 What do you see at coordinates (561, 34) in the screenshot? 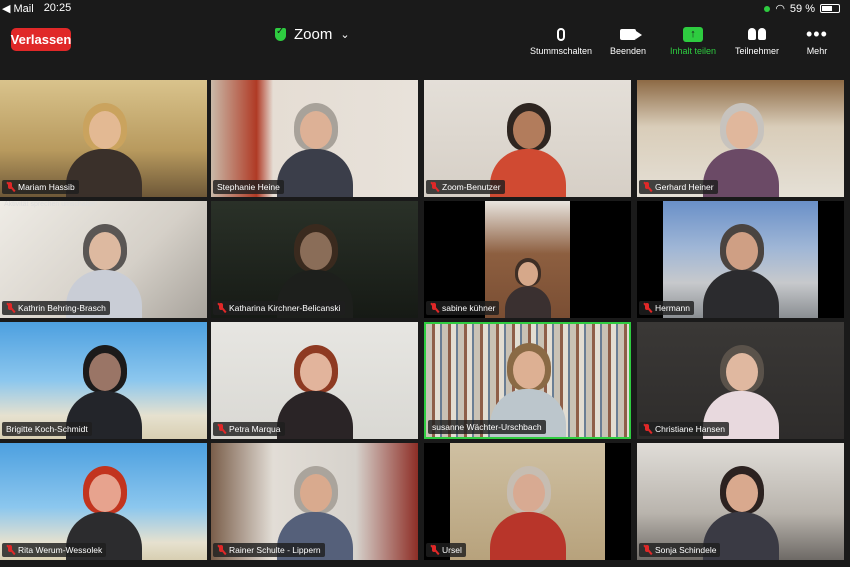
I see `microphone-icon` at bounding box center [561, 34].